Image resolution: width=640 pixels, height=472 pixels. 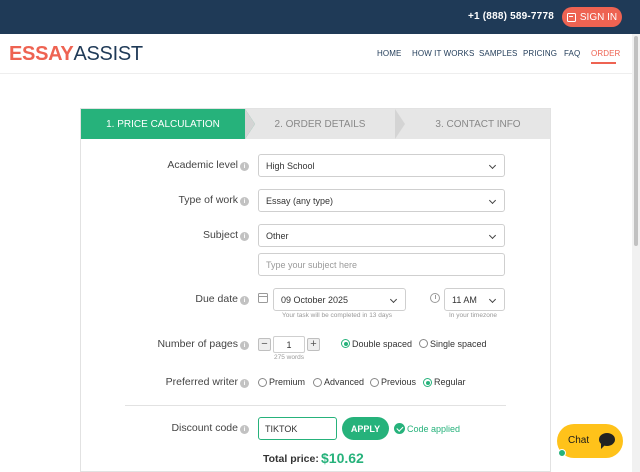 I want to click on nav-order: ORDER, so click(x=605, y=53).